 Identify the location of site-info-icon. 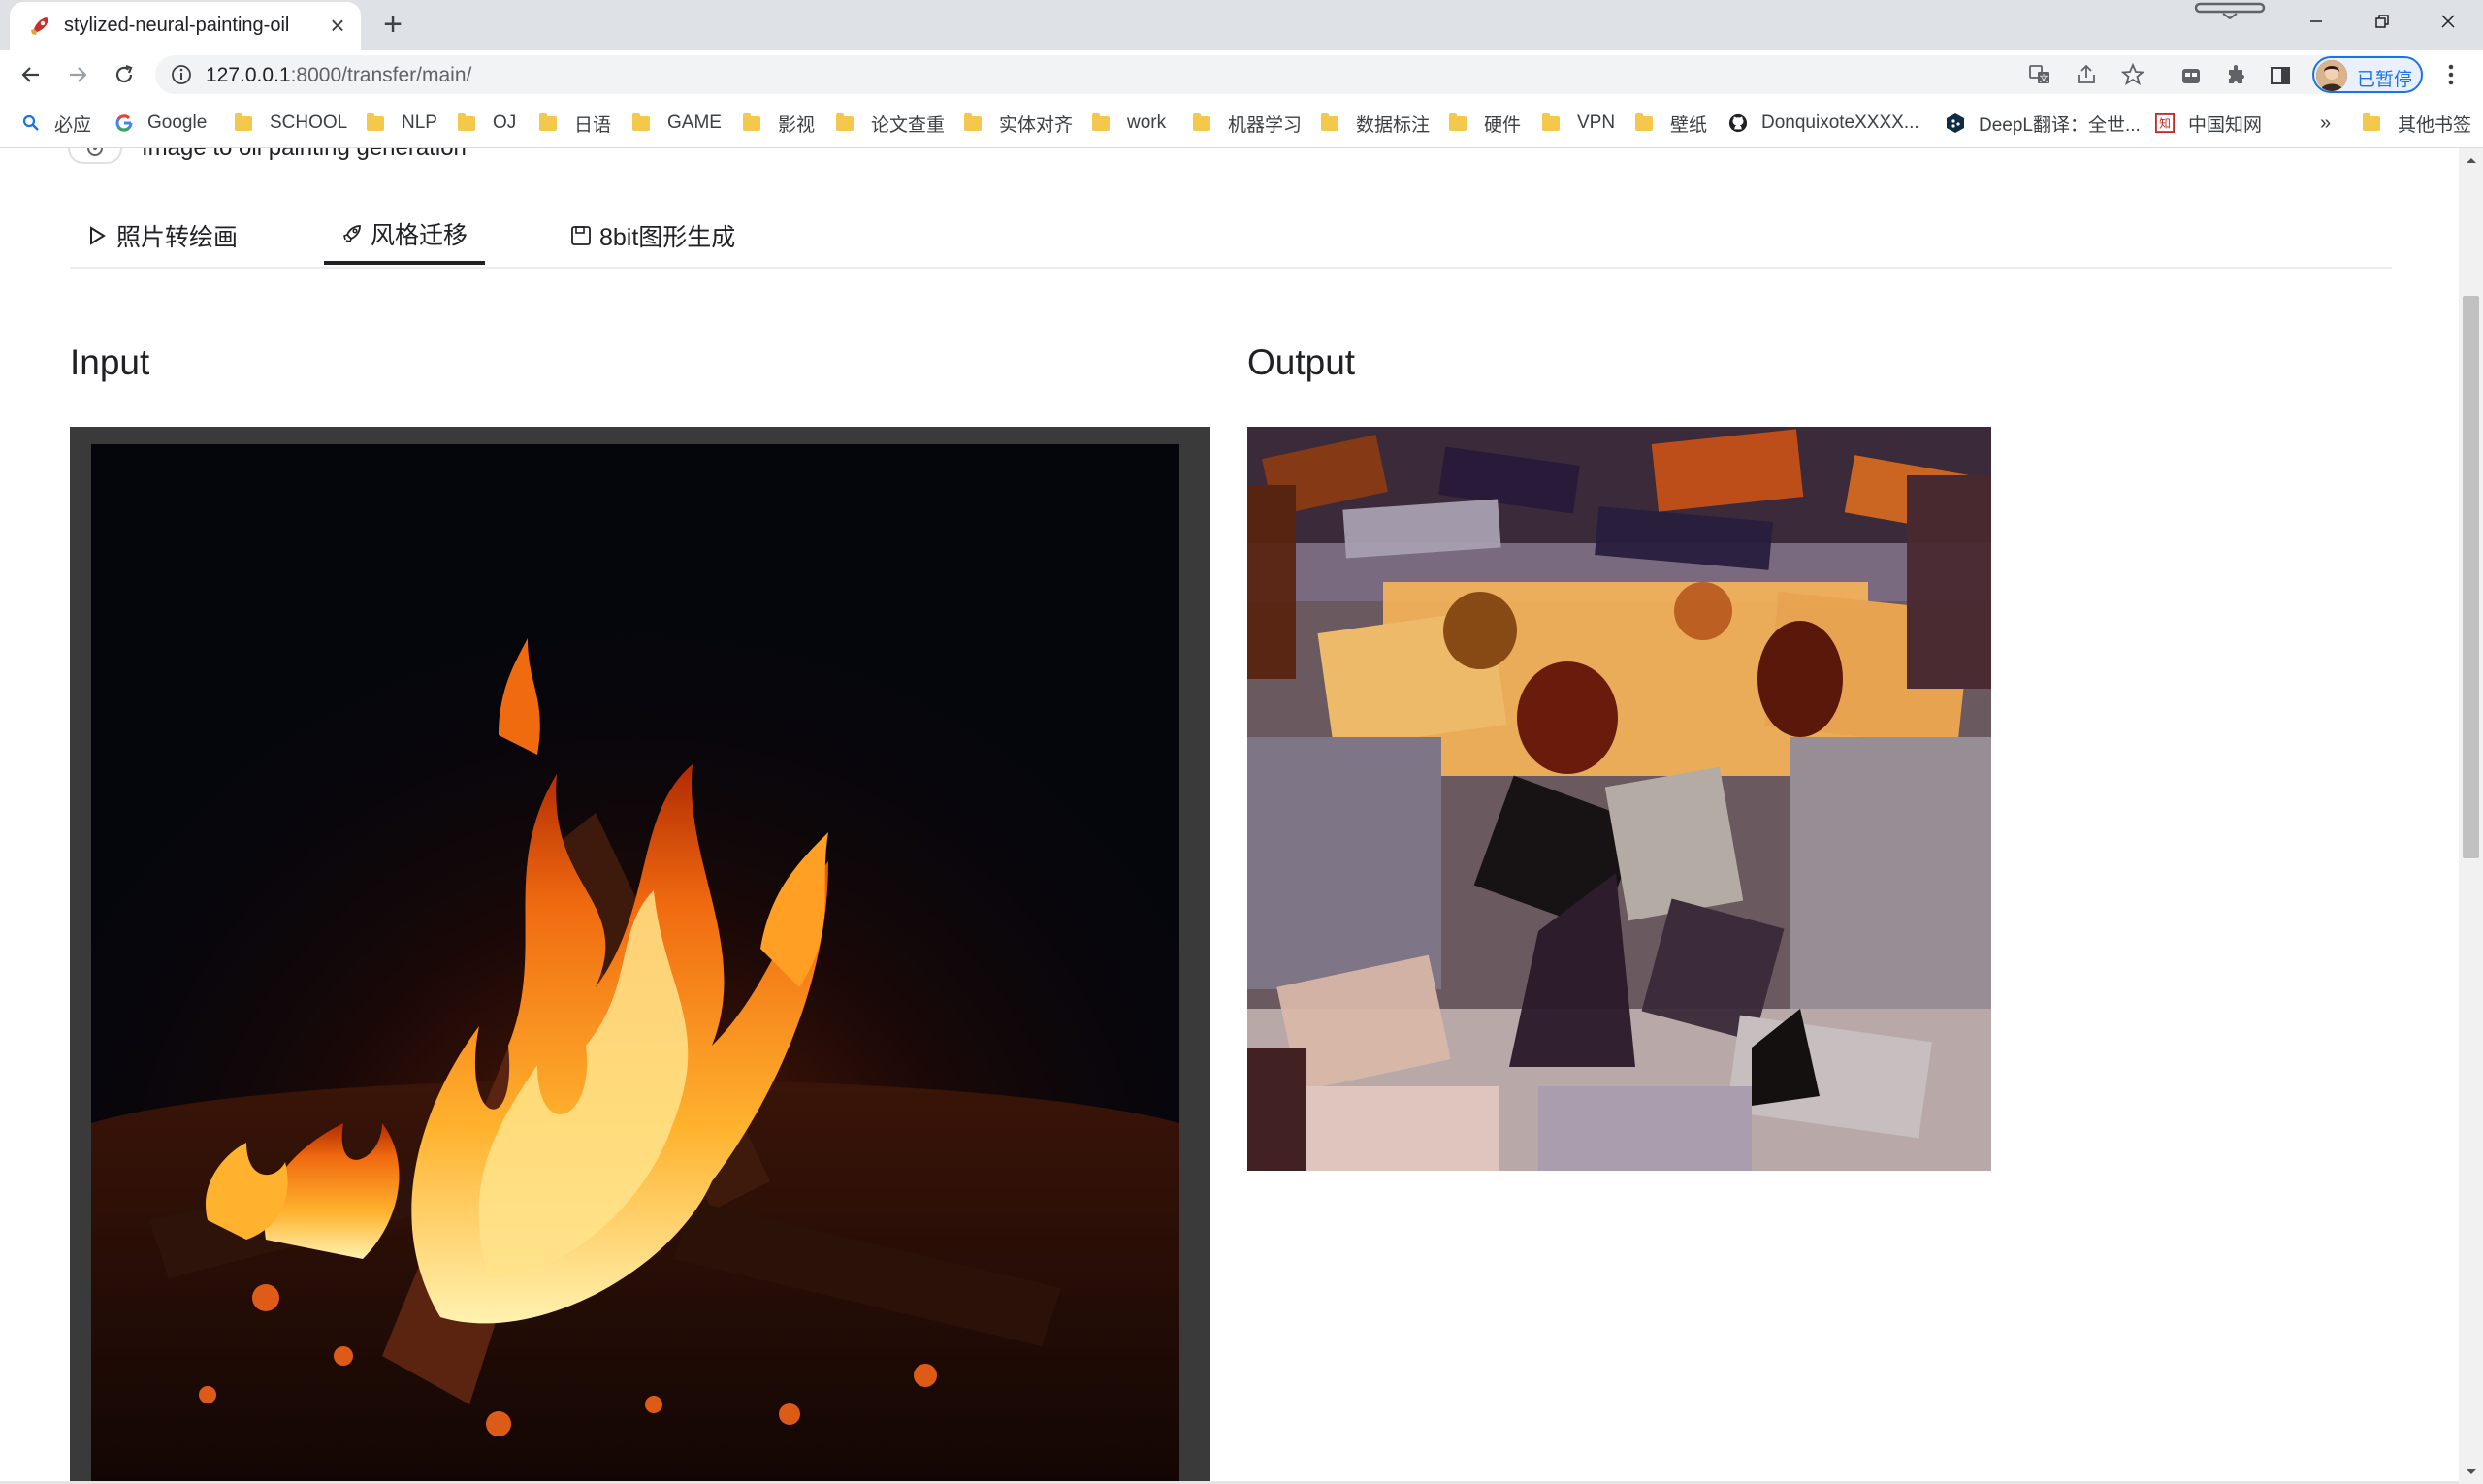
(182, 74).